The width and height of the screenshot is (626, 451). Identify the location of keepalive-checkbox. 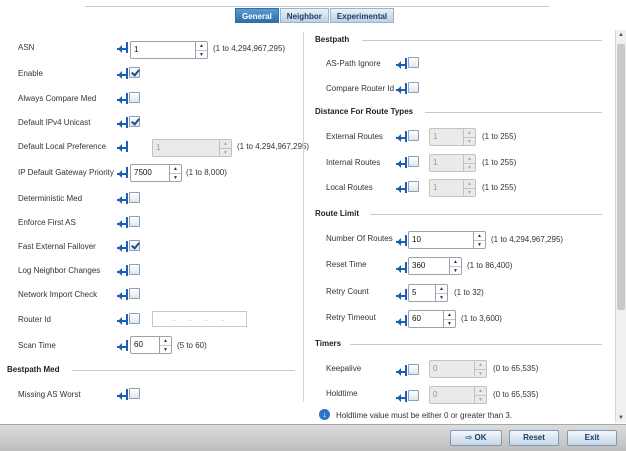
(413, 369).